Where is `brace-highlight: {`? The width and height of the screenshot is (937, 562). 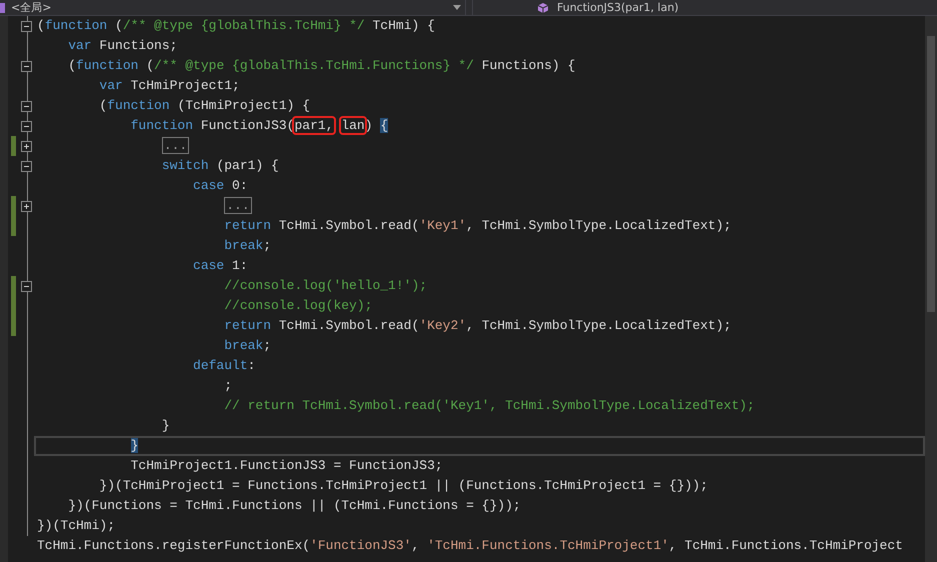
brace-highlight: { is located at coordinates (384, 125).